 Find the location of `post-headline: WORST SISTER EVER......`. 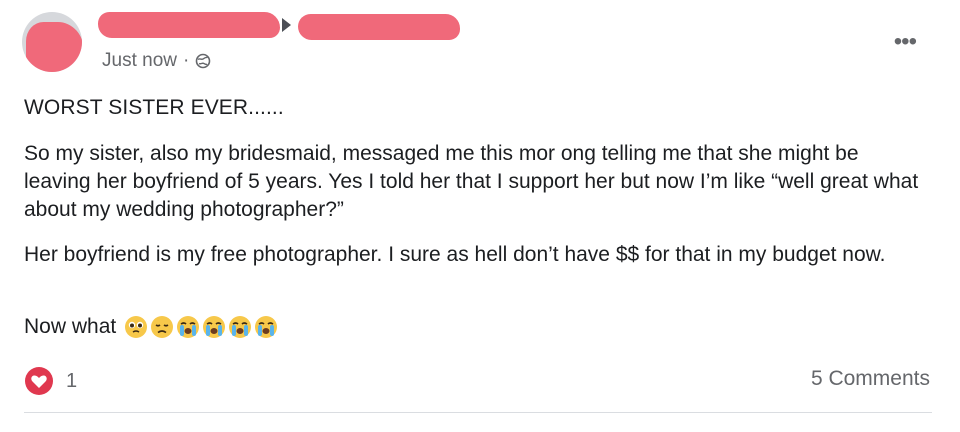

post-headline: WORST SISTER EVER...... is located at coordinates (154, 107).